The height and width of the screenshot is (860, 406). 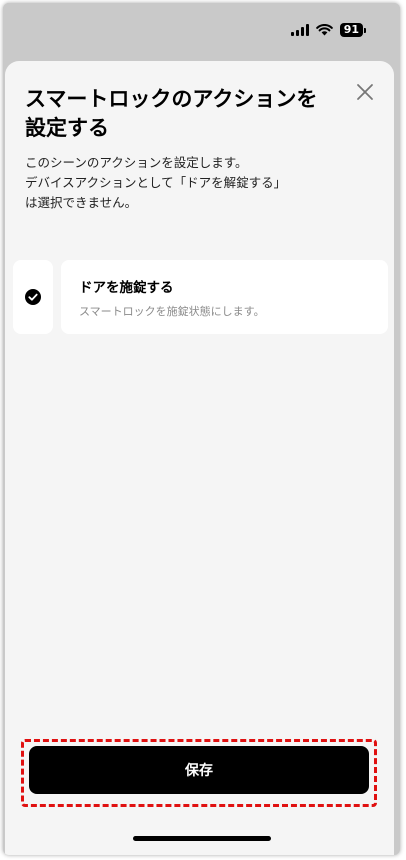 What do you see at coordinates (224, 297) in the screenshot?
I see `action-card: ドアを施錠する スマートロックを施錠状態にします。` at bounding box center [224, 297].